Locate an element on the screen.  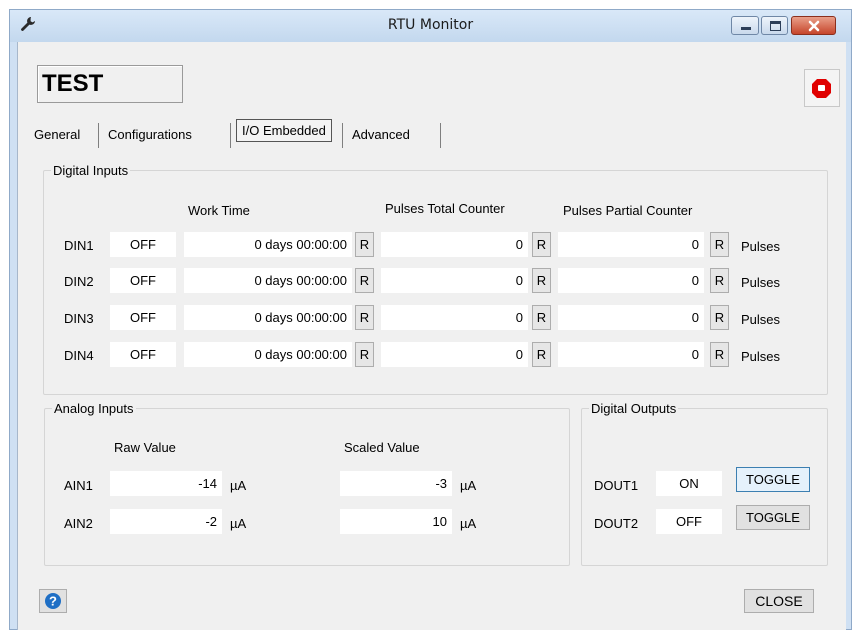
dout-label: DOUT1 is located at coordinates (616, 485).